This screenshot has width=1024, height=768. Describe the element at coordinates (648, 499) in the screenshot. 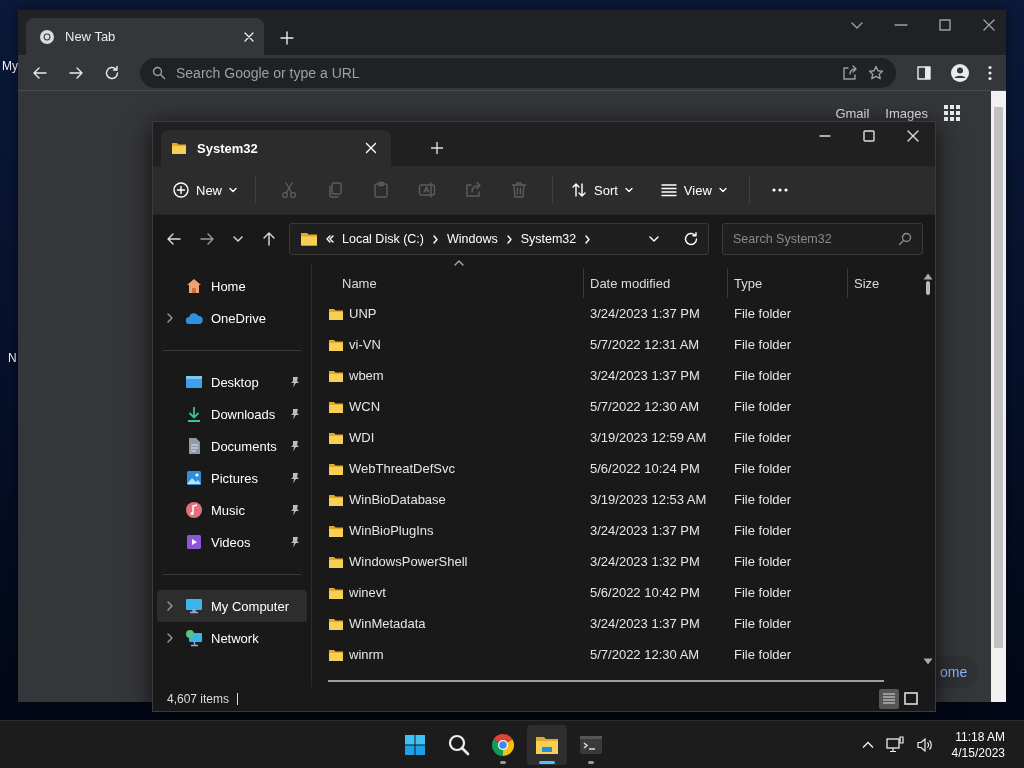

I see `table-cell-text: 3/19/2023 12:53 AM` at that location.